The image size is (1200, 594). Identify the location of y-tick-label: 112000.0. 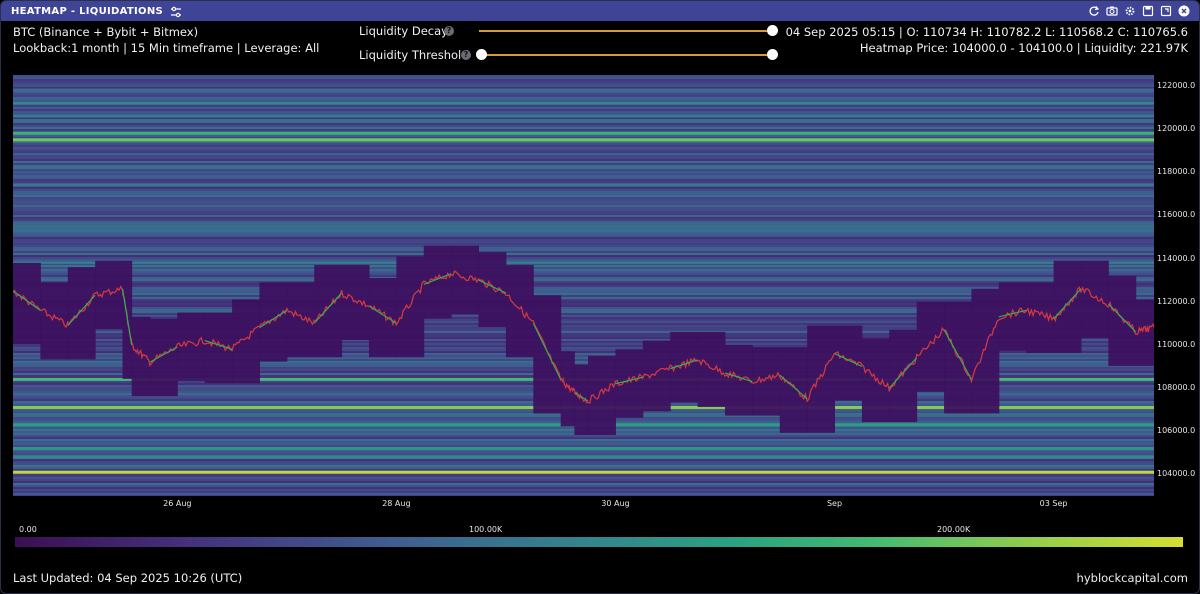
(1176, 301).